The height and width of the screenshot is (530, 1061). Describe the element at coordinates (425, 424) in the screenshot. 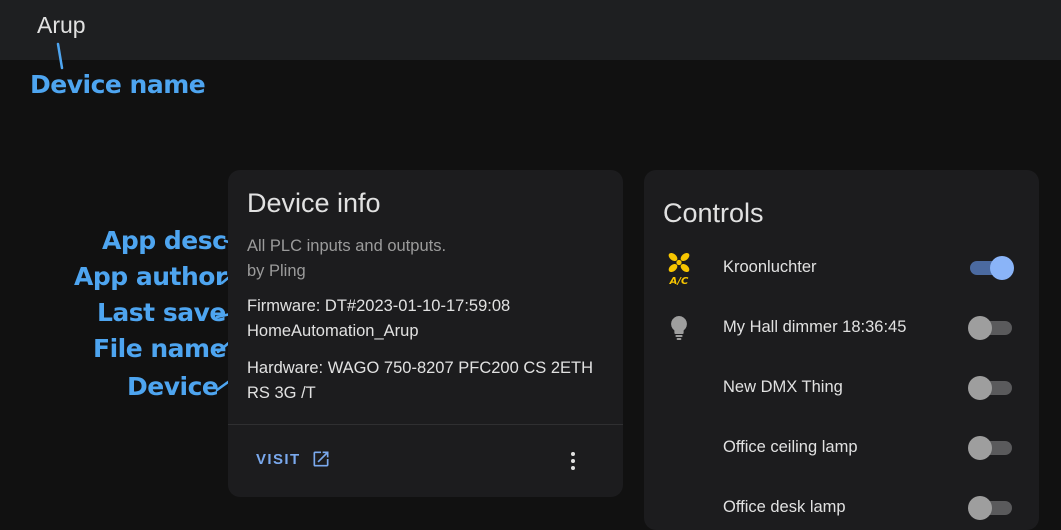

I see `card-divider` at that location.